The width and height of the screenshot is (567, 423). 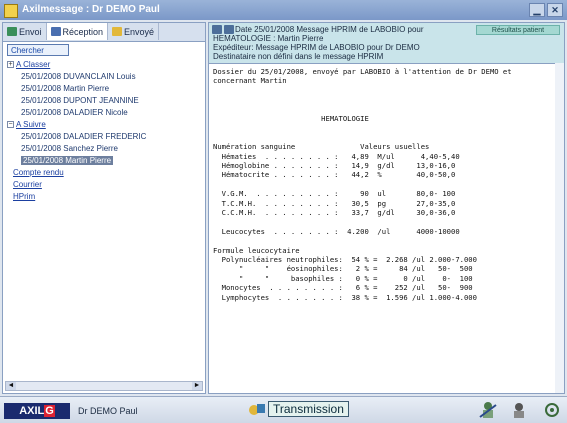 I want to click on tree-label: A Suivre, so click(x=31, y=124).